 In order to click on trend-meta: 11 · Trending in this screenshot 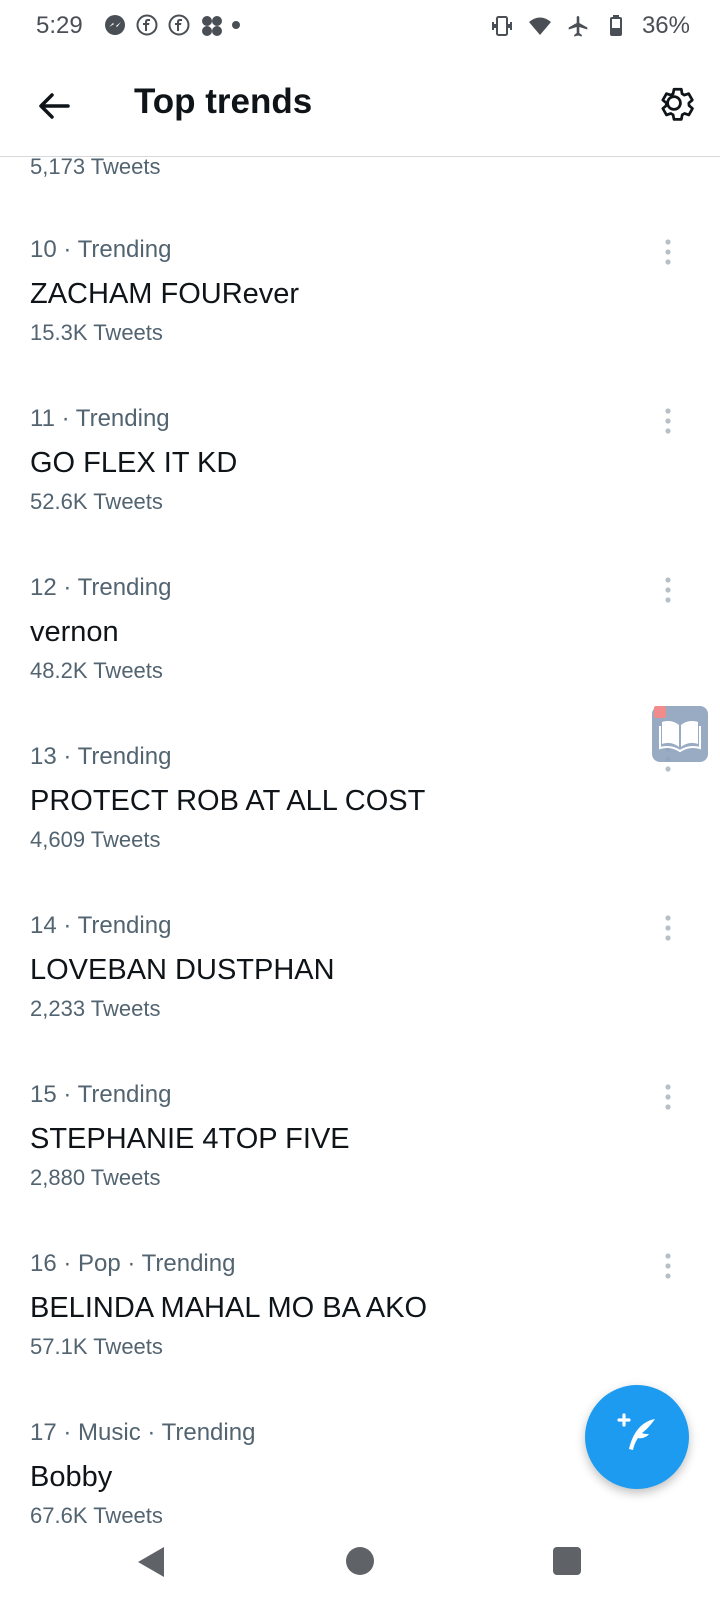, I will do `click(100, 418)`.